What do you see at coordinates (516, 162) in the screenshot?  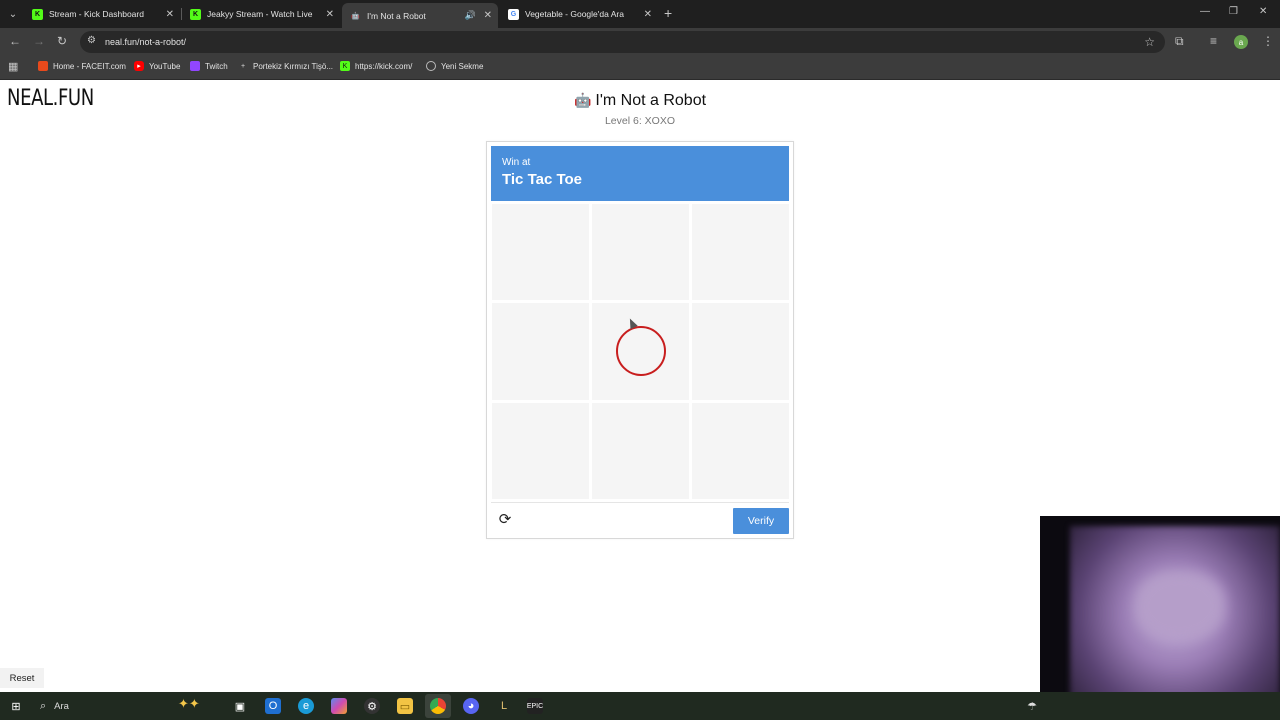 I see `captcha-instruction: Win at` at bounding box center [516, 162].